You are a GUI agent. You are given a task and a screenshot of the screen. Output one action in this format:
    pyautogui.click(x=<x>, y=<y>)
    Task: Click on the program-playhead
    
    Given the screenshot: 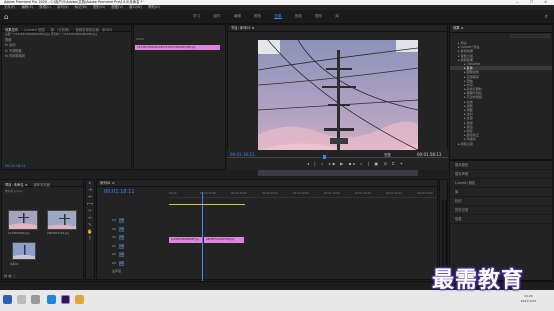 What is the action you would take?
    pyautogui.click(x=324, y=157)
    